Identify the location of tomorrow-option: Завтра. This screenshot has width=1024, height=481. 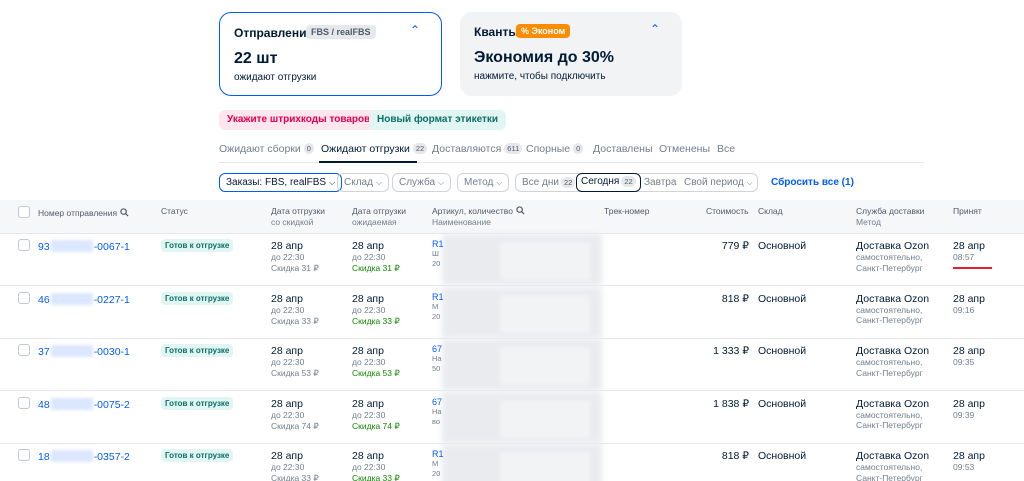
(660, 182).